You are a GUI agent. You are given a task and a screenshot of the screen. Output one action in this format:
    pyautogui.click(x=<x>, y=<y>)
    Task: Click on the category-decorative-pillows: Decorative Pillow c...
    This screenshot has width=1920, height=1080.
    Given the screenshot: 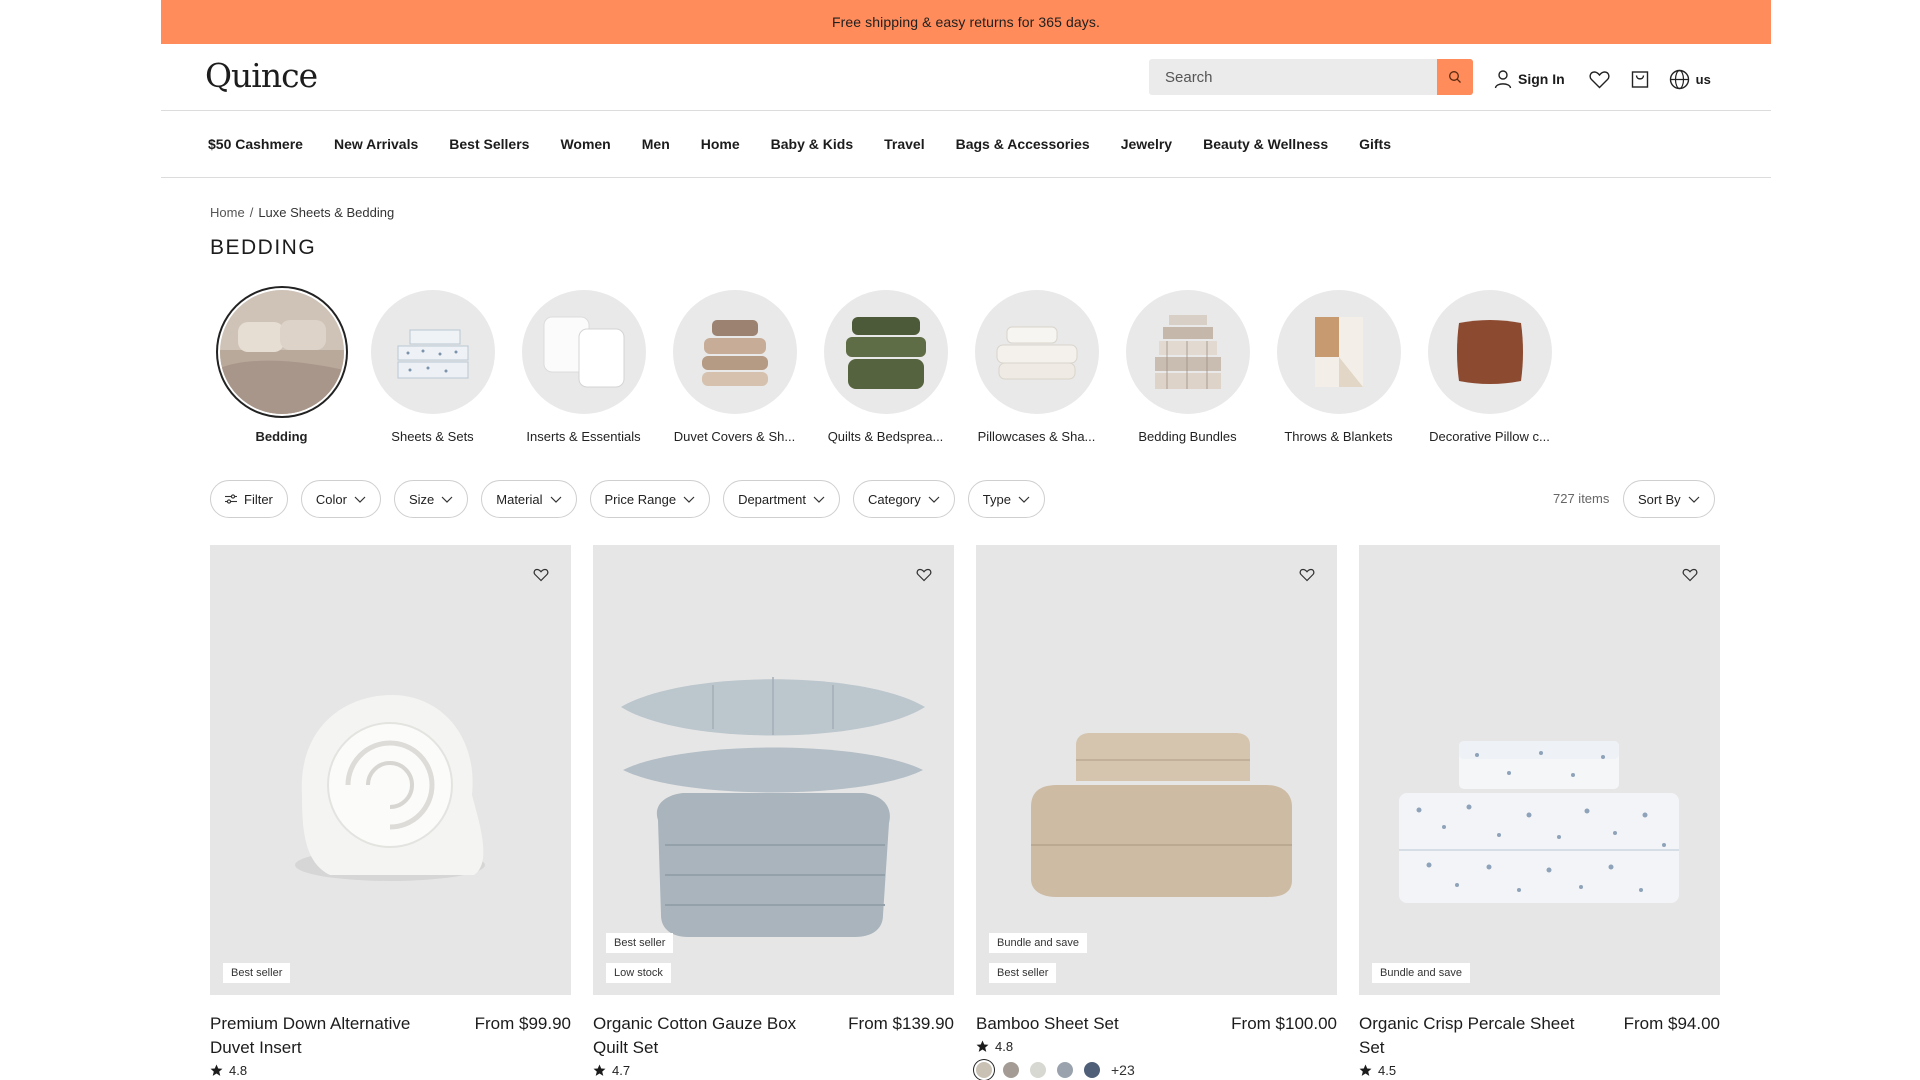 What is the action you would take?
    pyautogui.click(x=1489, y=367)
    